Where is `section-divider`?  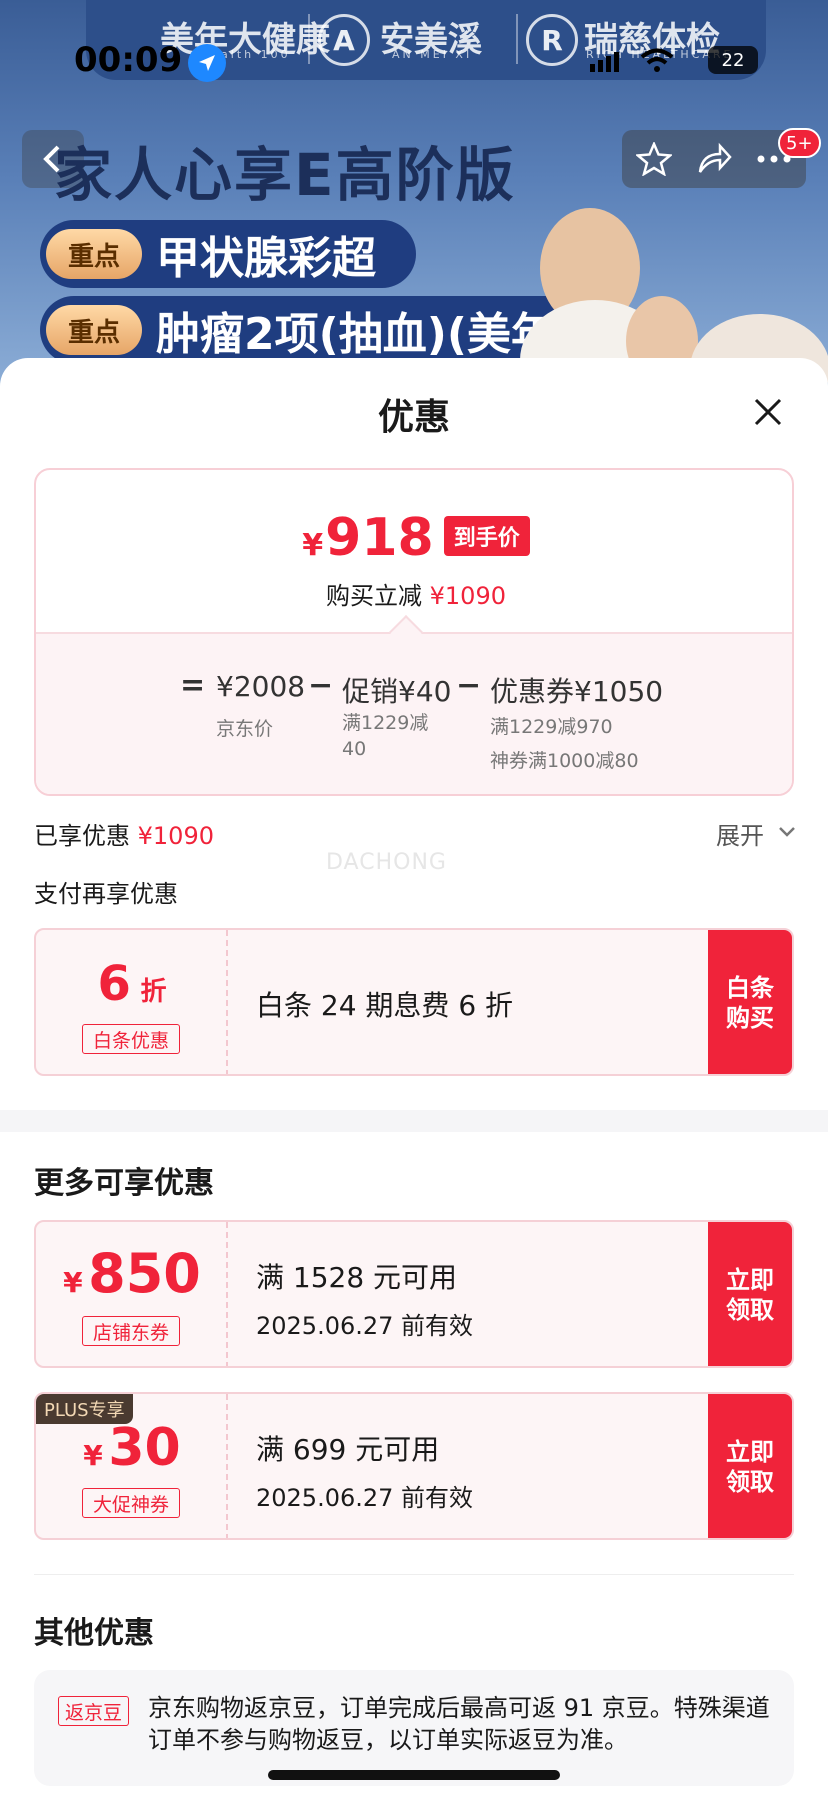 section-divider is located at coordinates (414, 1121).